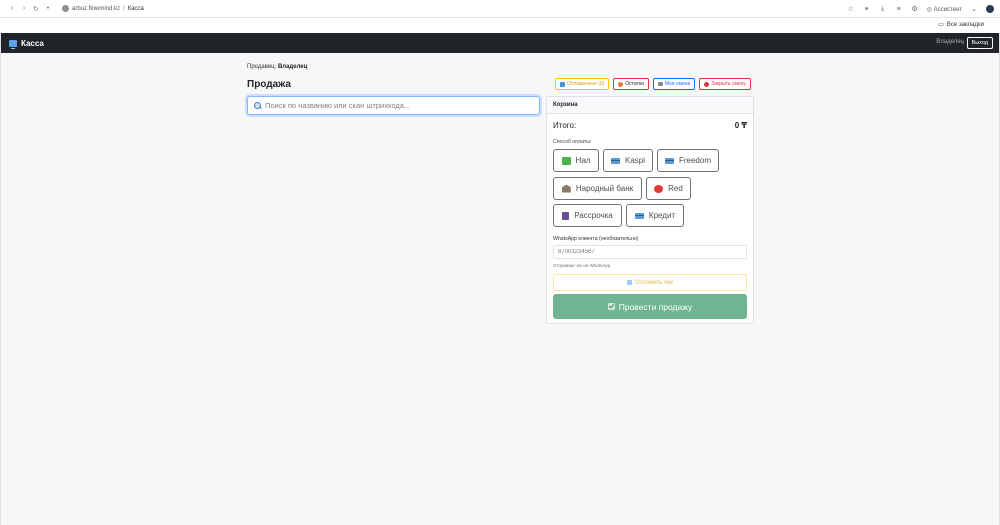 This screenshot has height=525, width=1000. What do you see at coordinates (950, 42) in the screenshot?
I see `nav-username: Владелец` at bounding box center [950, 42].